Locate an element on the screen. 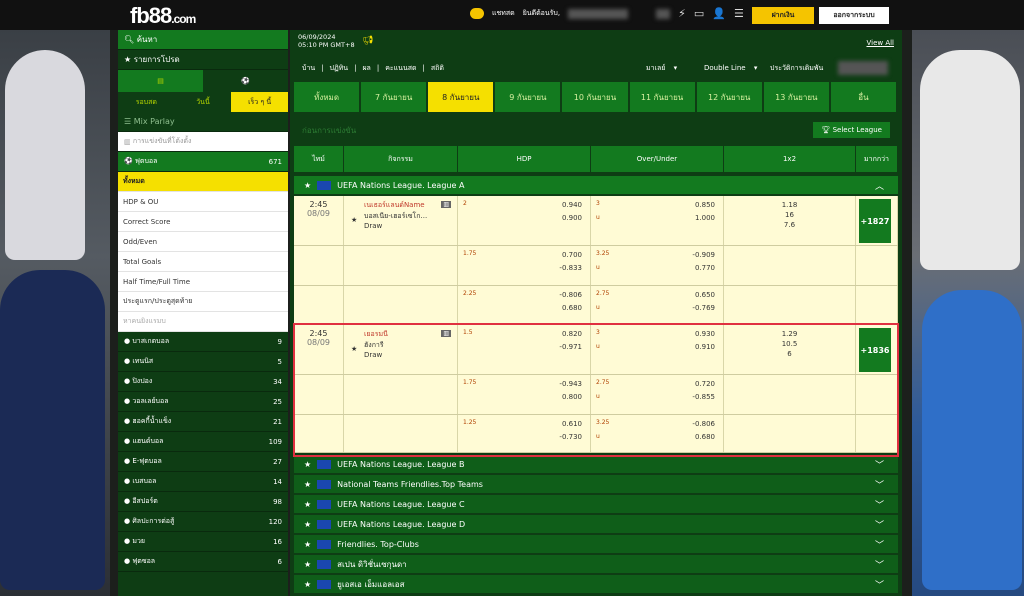 The width and height of the screenshot is (1024, 596). day-tab: 11 กันยายน is located at coordinates (662, 97).